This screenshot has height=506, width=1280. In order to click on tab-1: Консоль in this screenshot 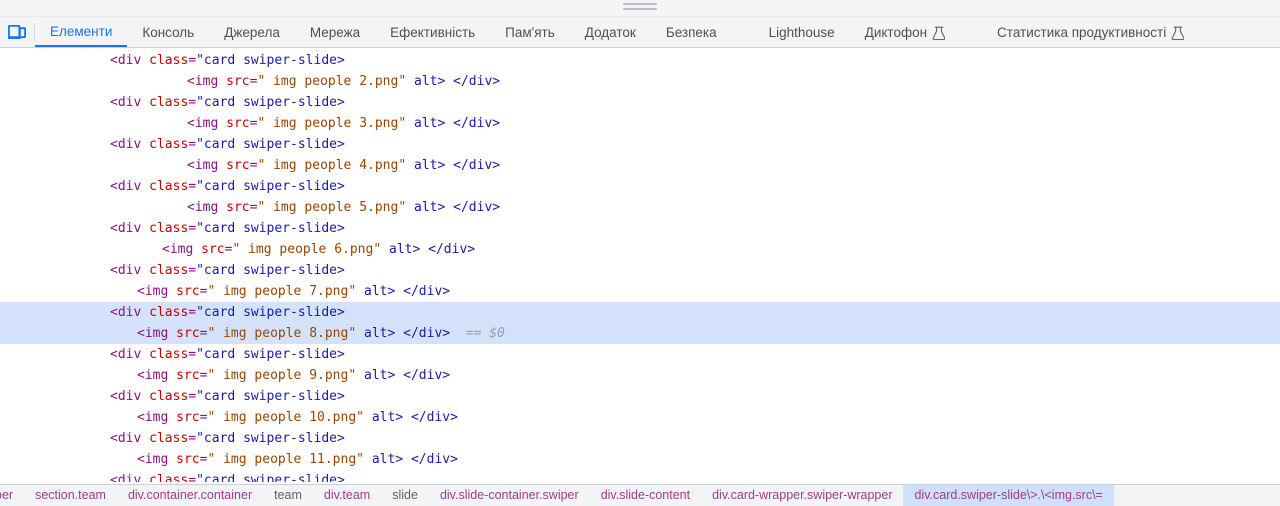, I will do `click(168, 32)`.